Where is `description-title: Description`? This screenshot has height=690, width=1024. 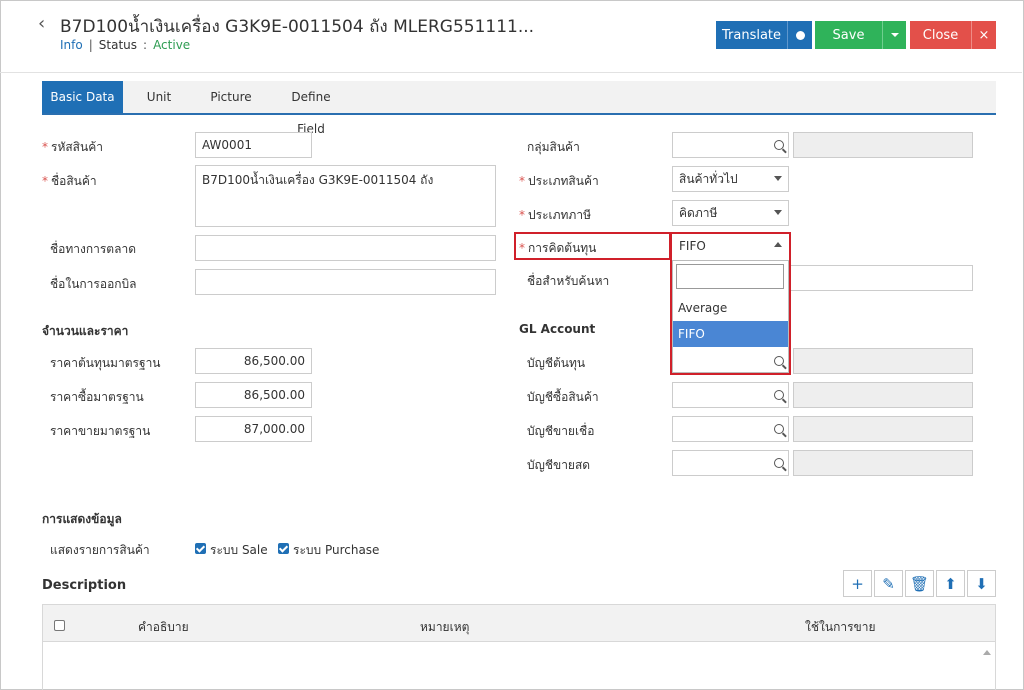
description-title: Description is located at coordinates (84, 585).